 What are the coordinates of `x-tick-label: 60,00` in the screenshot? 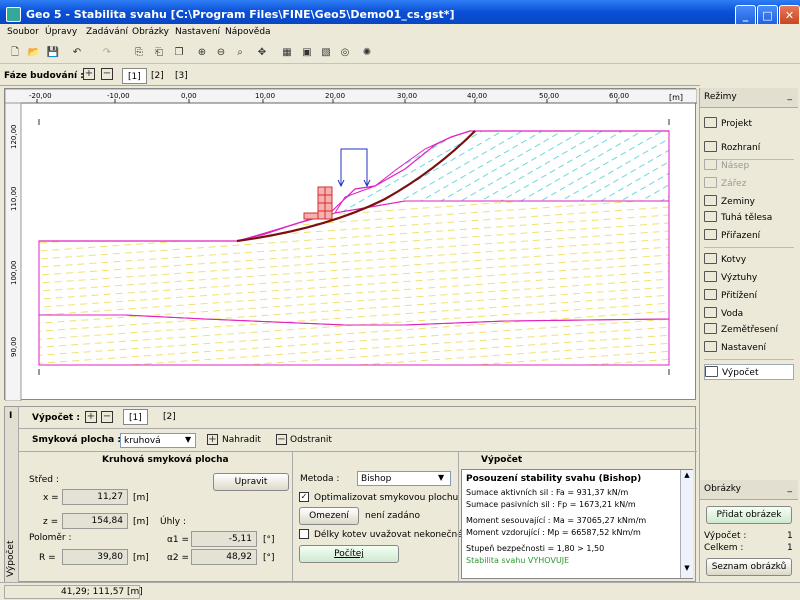 It's located at (619, 96).